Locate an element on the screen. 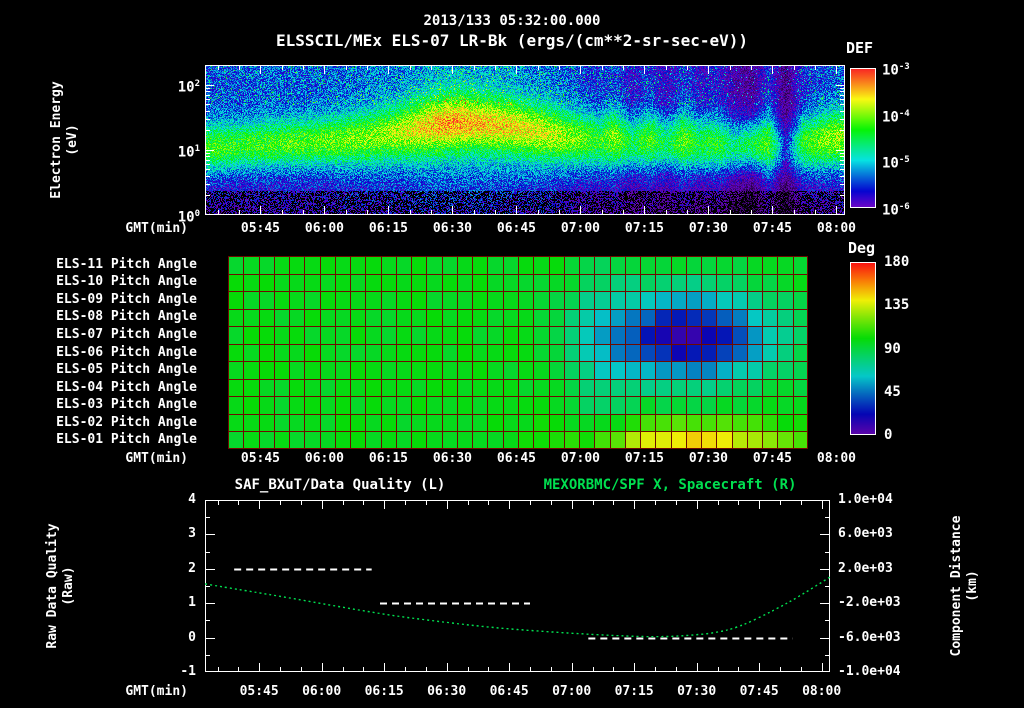 This screenshot has height=708, width=1024. left-y-tick-label: 1 is located at coordinates (192, 603).